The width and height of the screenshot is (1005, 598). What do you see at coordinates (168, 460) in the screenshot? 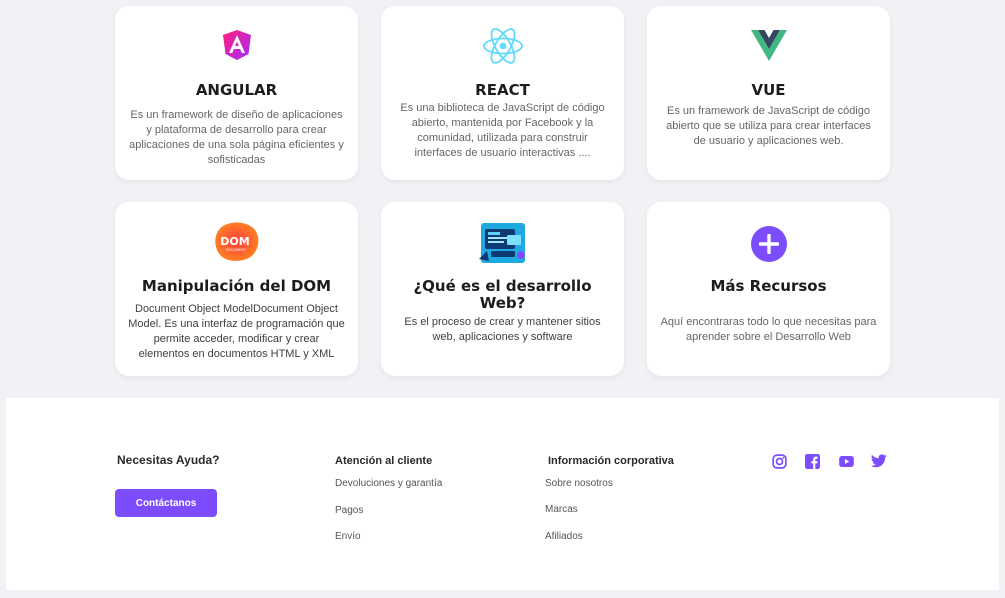
I see `help-title: Necesitas Ayuda?` at bounding box center [168, 460].